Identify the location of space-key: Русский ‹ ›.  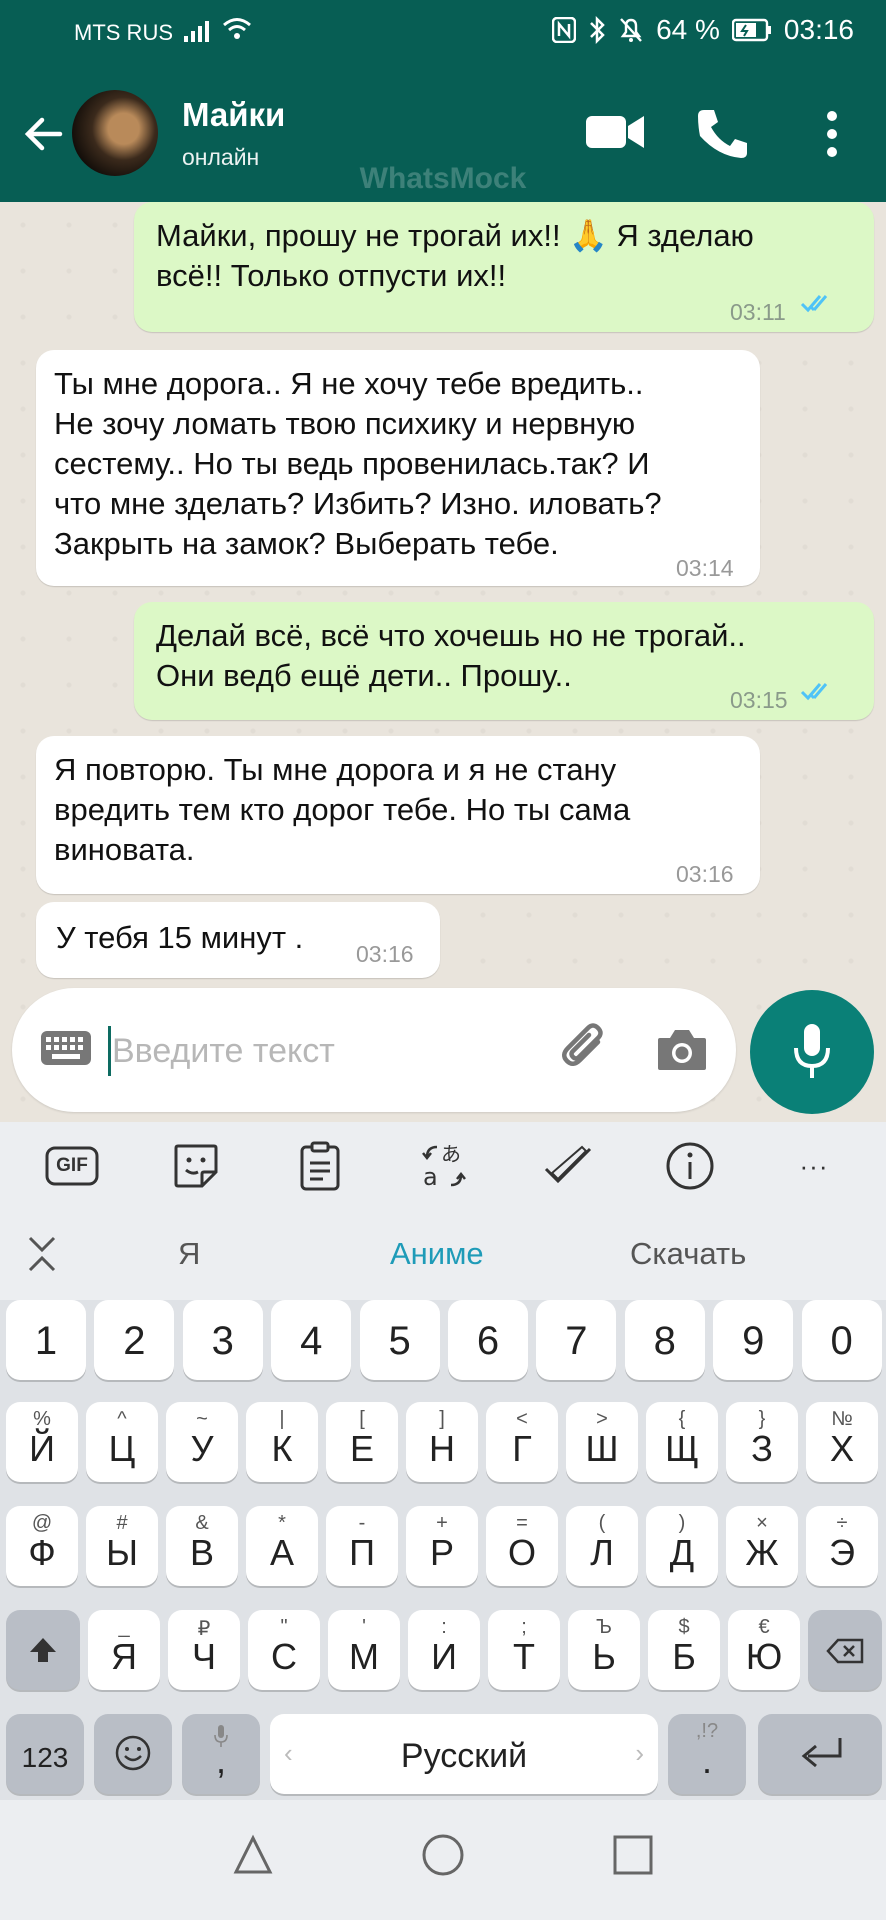
(464, 1754).